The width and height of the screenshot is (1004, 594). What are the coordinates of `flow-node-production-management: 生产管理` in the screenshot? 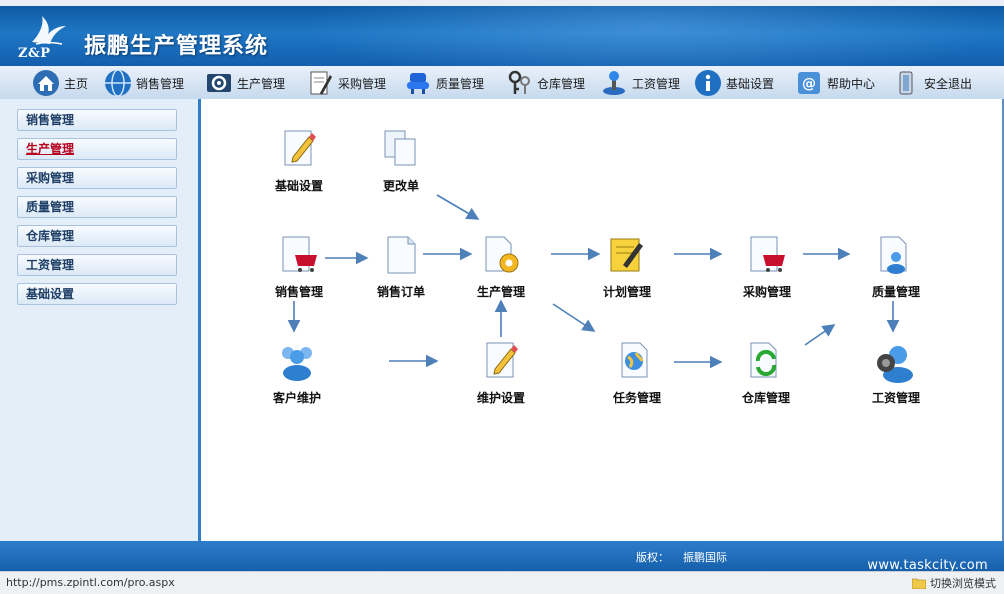 It's located at (501, 266).